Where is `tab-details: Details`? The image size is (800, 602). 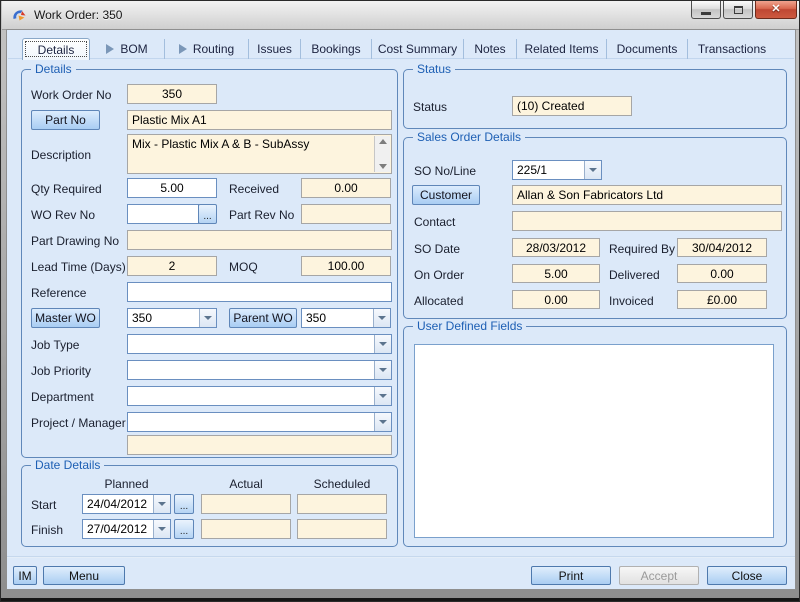 tab-details: Details is located at coordinates (56, 49).